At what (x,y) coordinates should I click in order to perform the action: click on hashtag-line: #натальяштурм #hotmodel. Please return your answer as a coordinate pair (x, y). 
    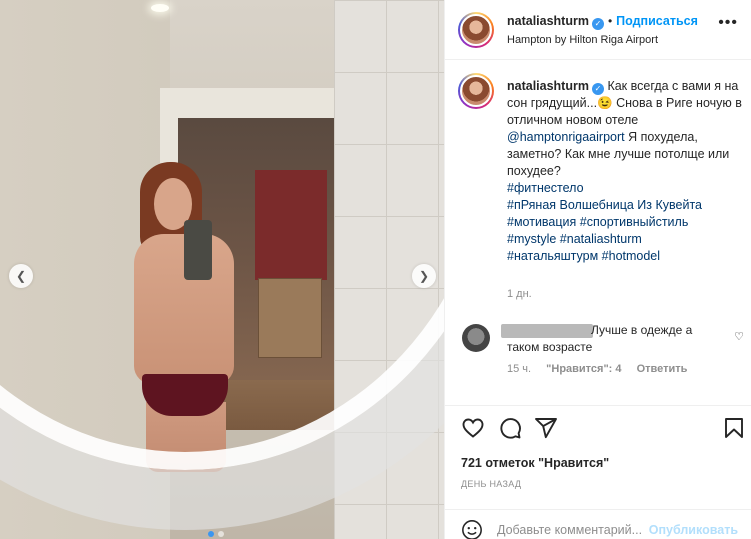
    Looking at the image, I should click on (624, 256).